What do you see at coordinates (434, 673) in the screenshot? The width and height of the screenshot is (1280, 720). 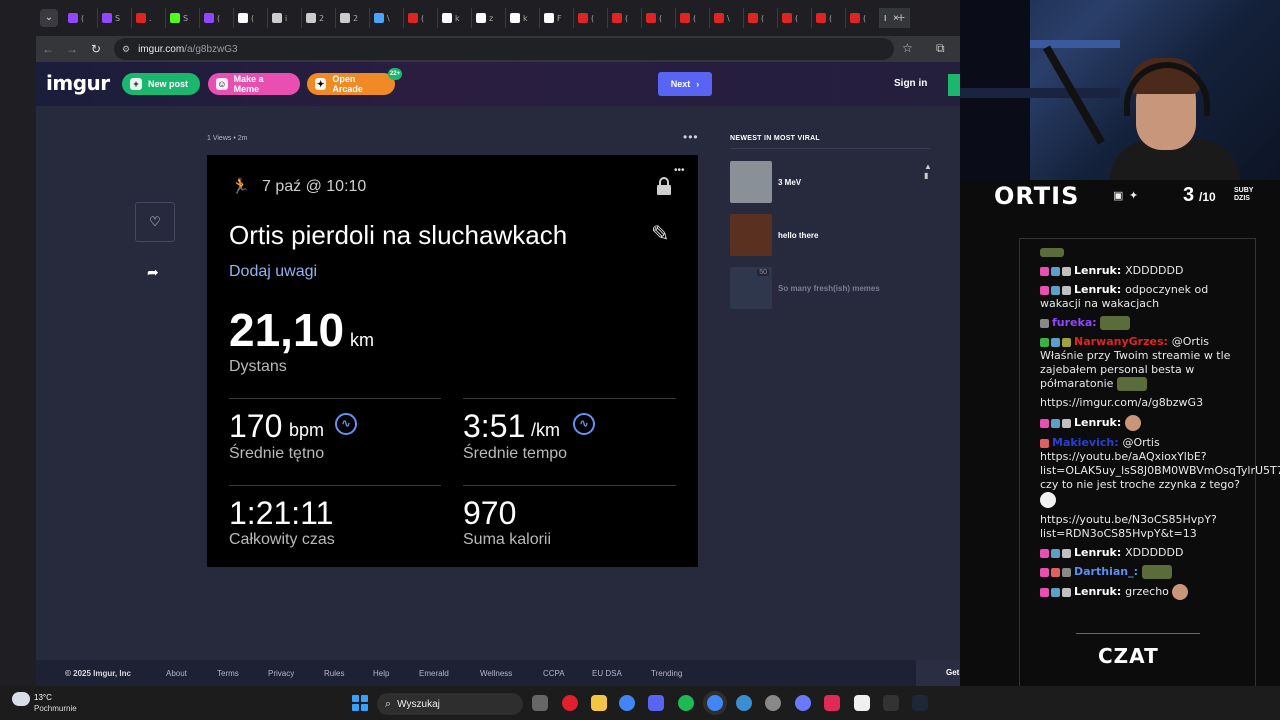 I see `footer-link: Emerald` at bounding box center [434, 673].